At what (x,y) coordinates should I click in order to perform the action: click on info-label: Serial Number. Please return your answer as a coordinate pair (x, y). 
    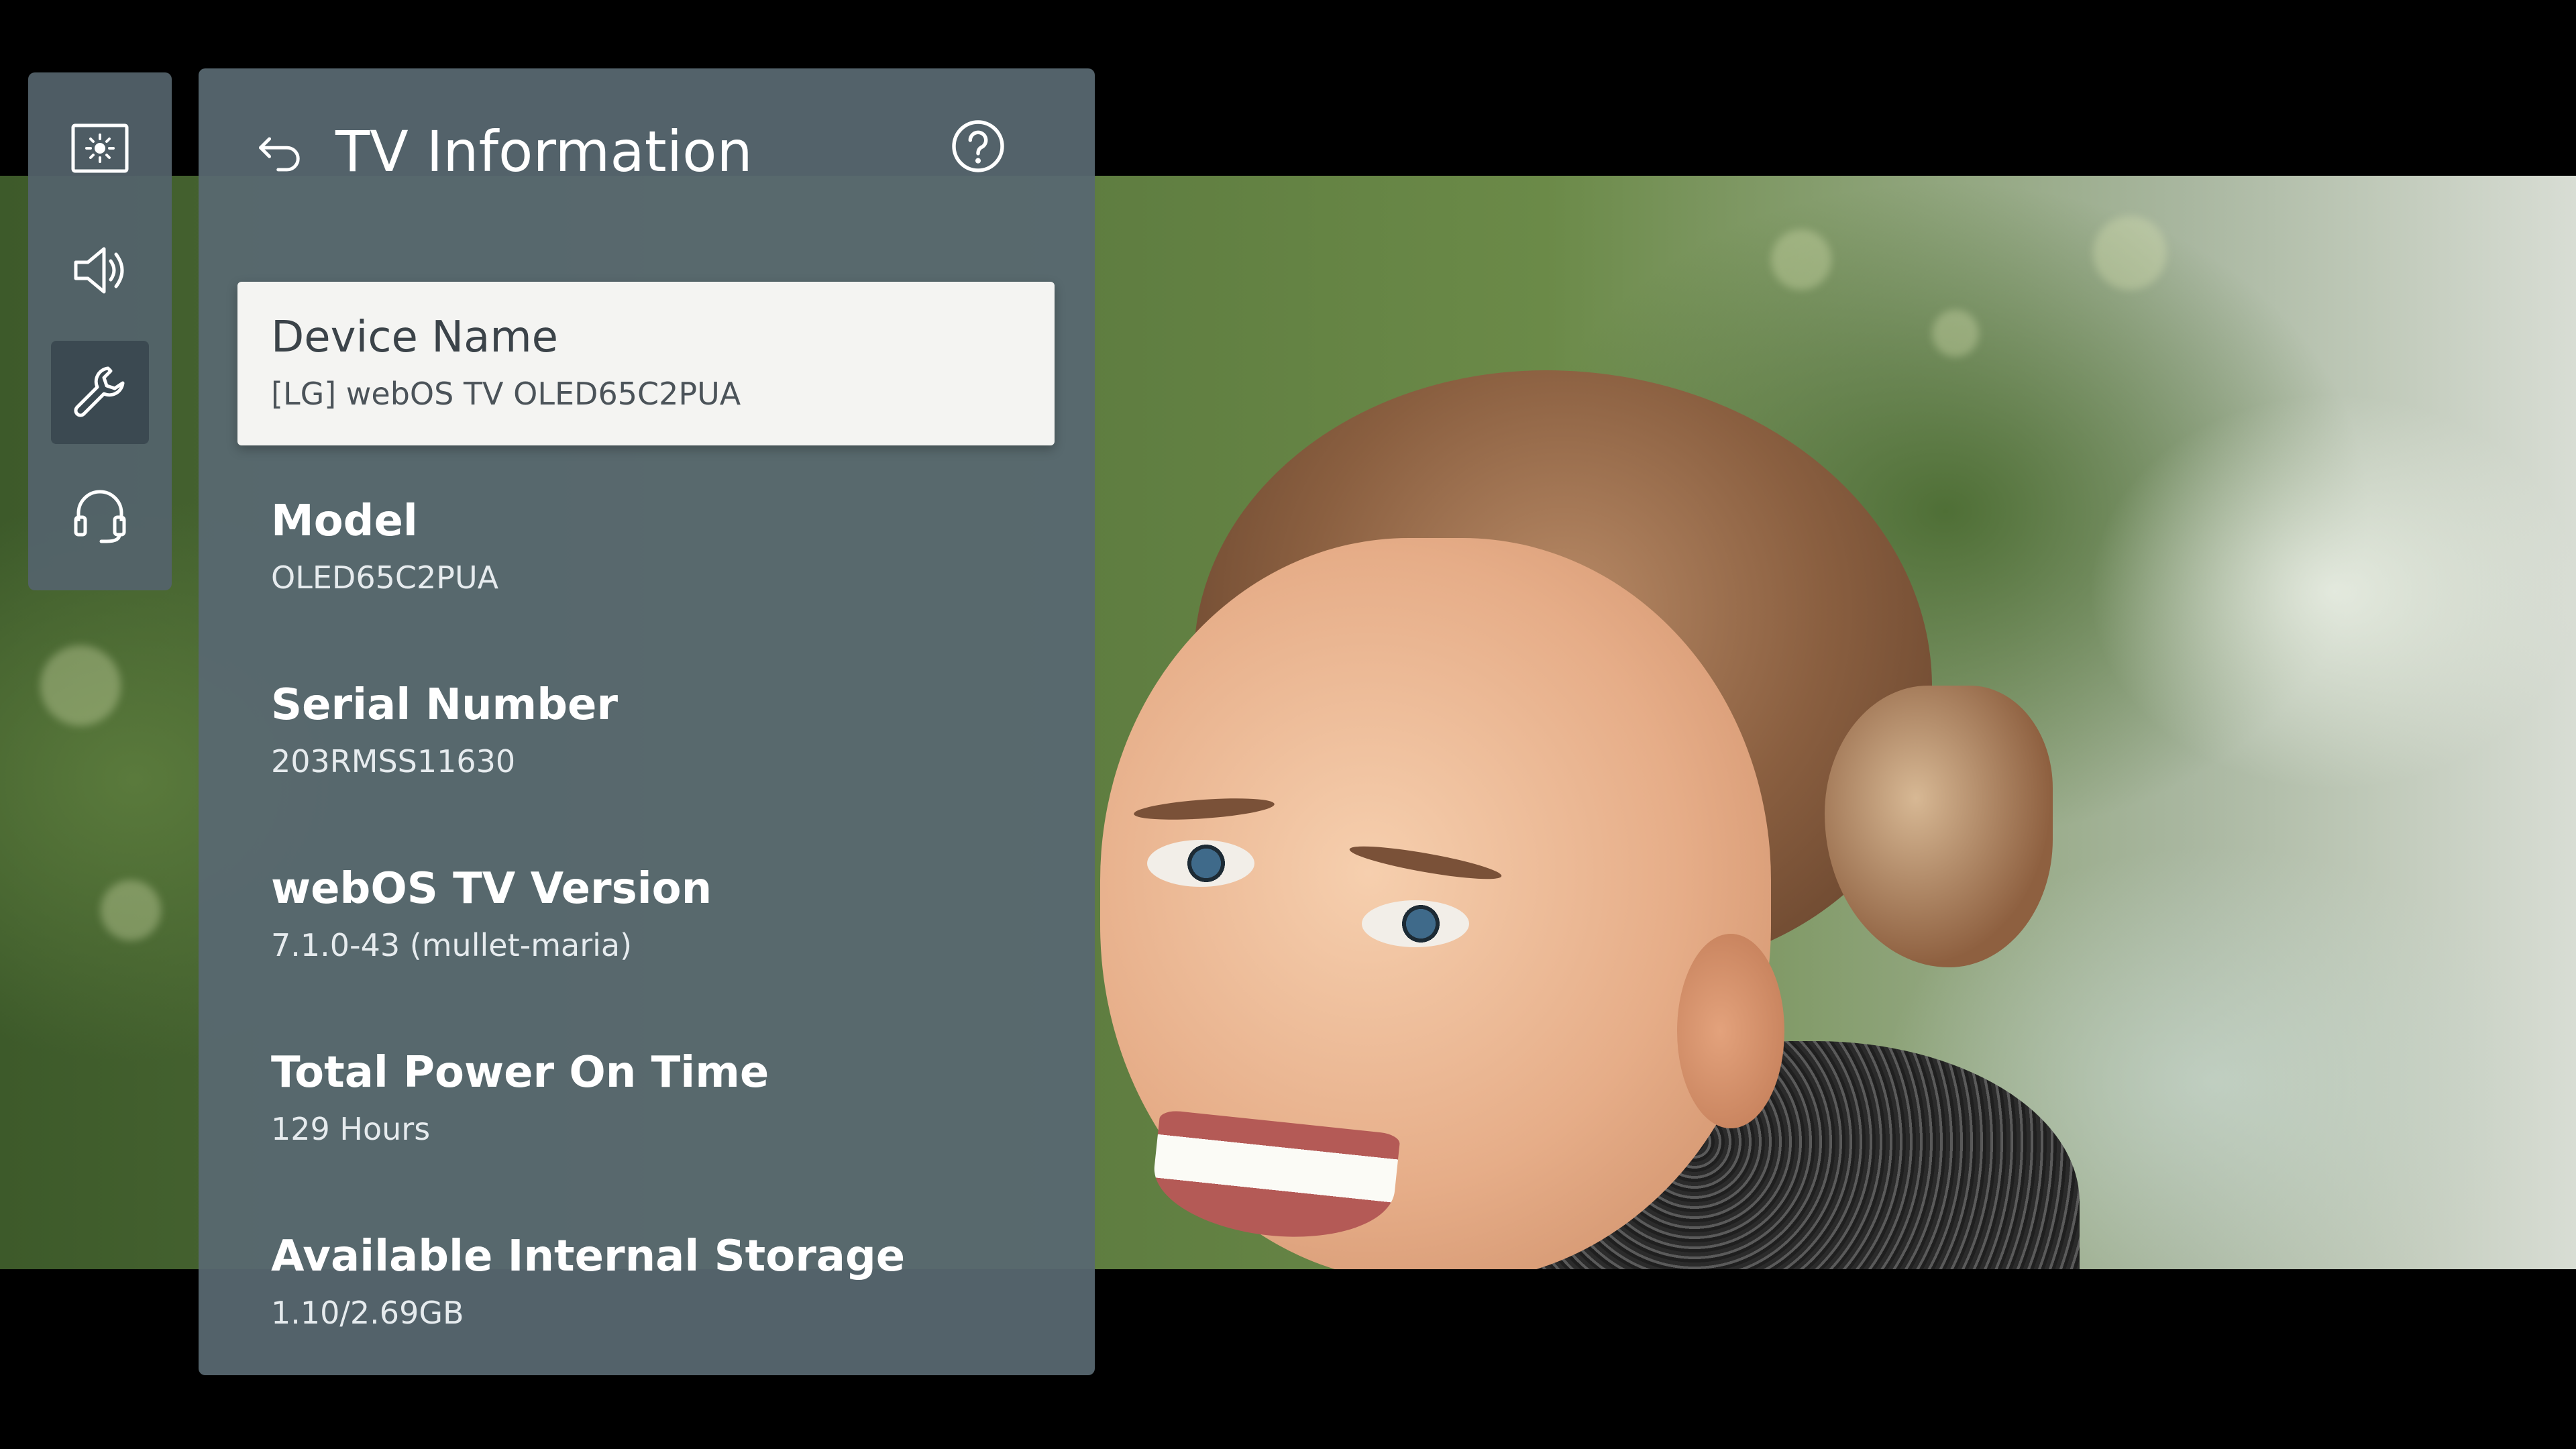
    Looking at the image, I should click on (444, 705).